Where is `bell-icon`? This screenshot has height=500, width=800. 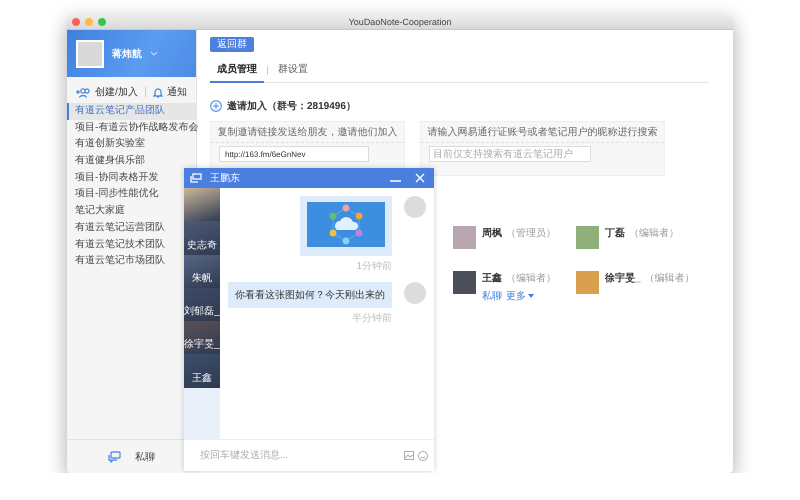 bell-icon is located at coordinates (157, 92).